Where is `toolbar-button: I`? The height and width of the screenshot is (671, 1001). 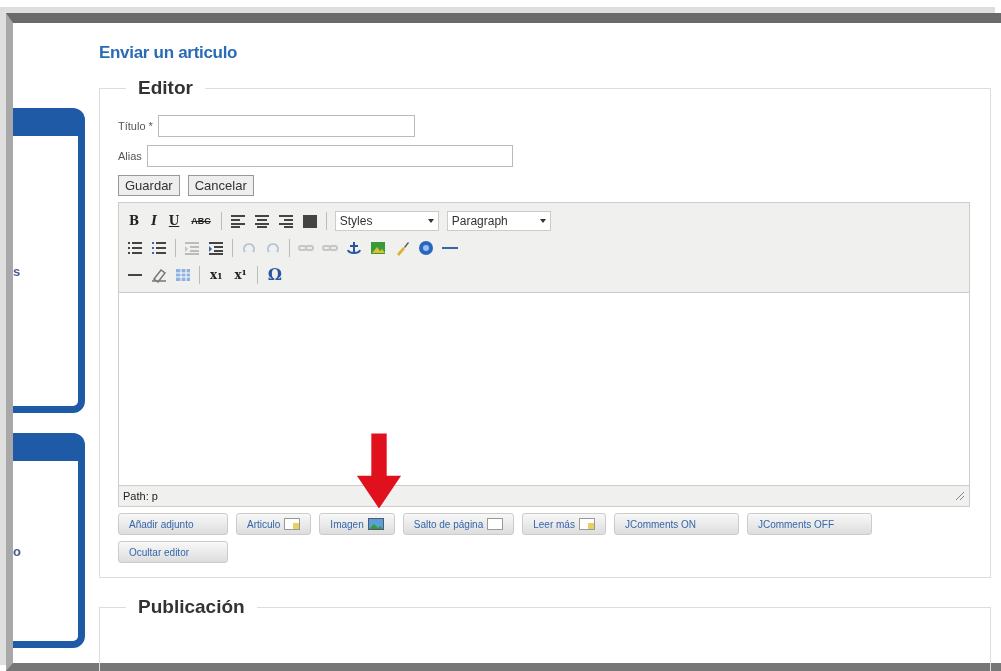
toolbar-button: I is located at coordinates (154, 220).